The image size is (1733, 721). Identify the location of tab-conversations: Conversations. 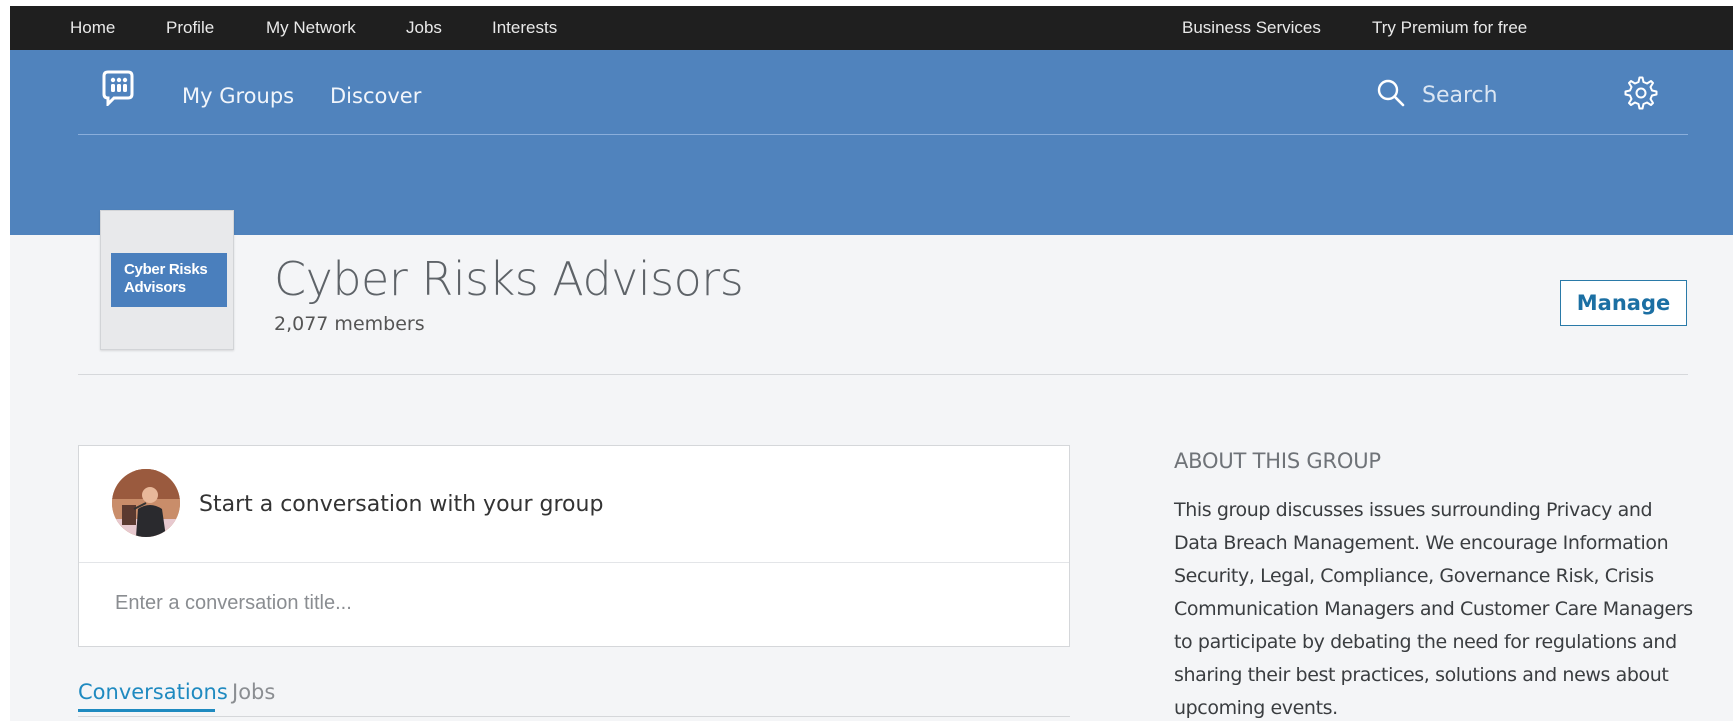
(153, 692).